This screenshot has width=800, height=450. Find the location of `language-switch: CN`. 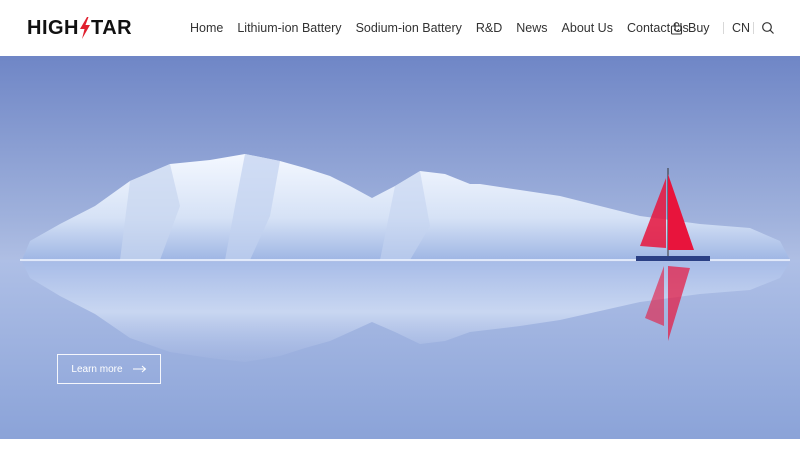

language-switch: CN is located at coordinates (741, 28).